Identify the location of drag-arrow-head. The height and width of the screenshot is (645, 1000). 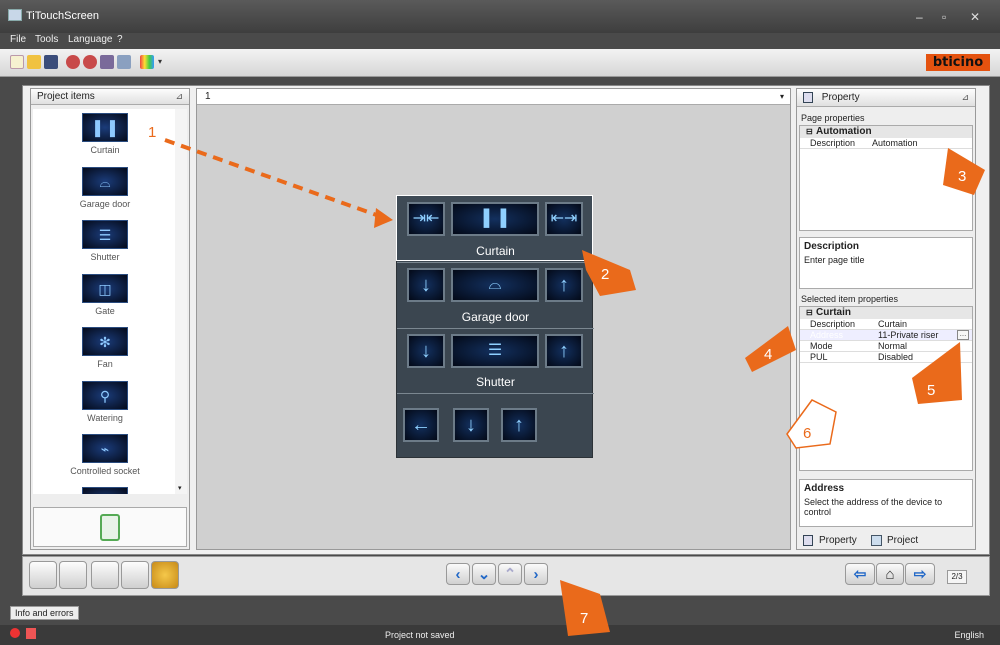
(383, 218).